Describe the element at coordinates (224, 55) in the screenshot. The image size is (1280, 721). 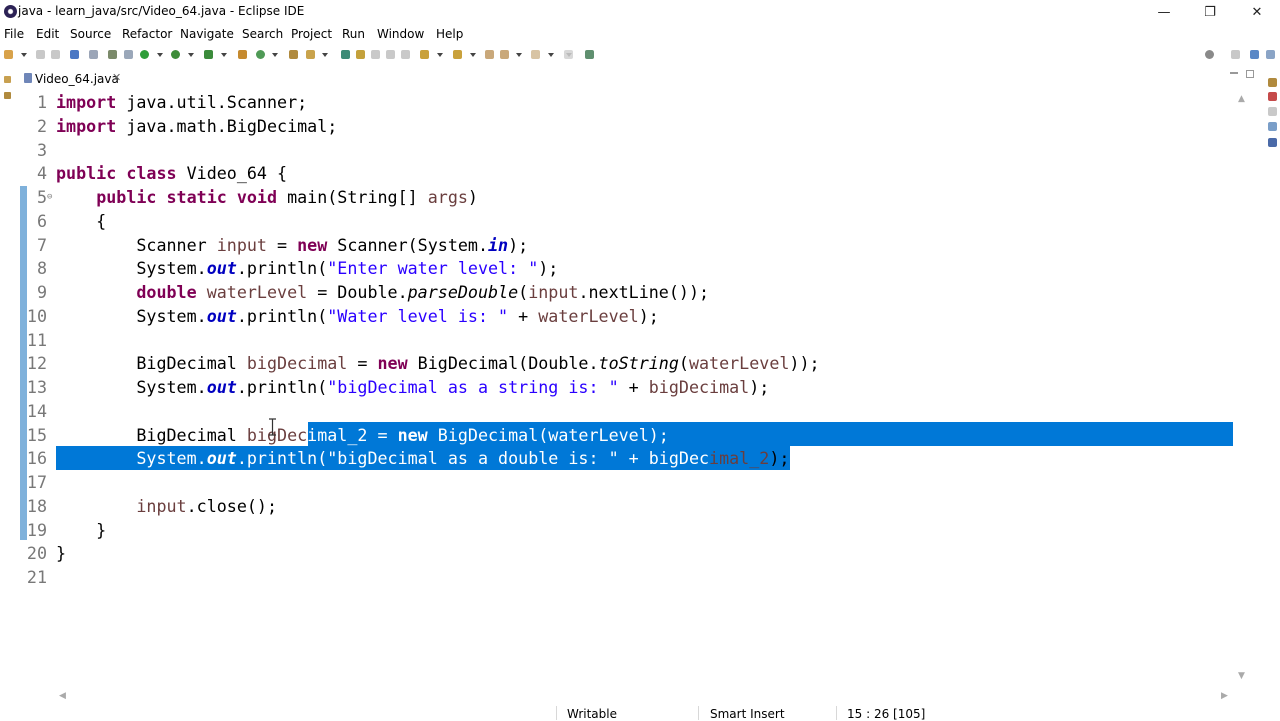
I see `external-tools-dropdown-icon` at that location.